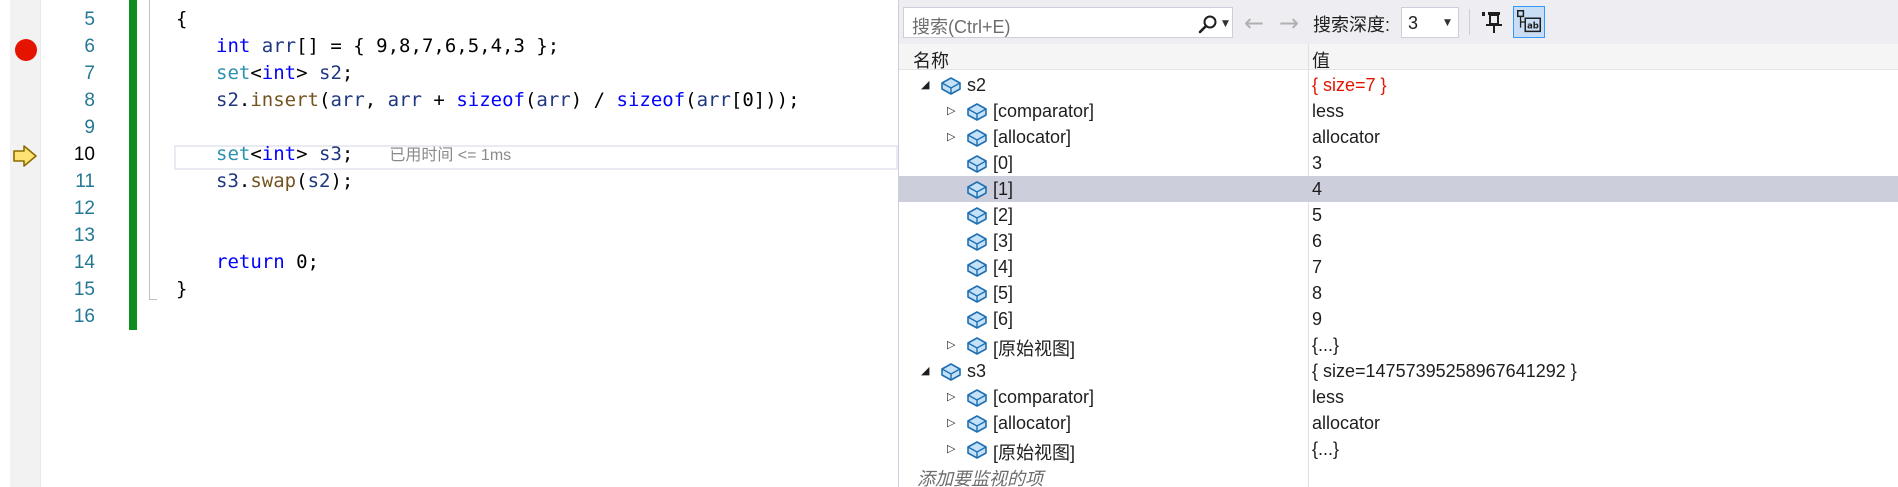 The image size is (1898, 487). What do you see at coordinates (1317, 241) in the screenshot?
I see `watch-value: 6` at bounding box center [1317, 241].